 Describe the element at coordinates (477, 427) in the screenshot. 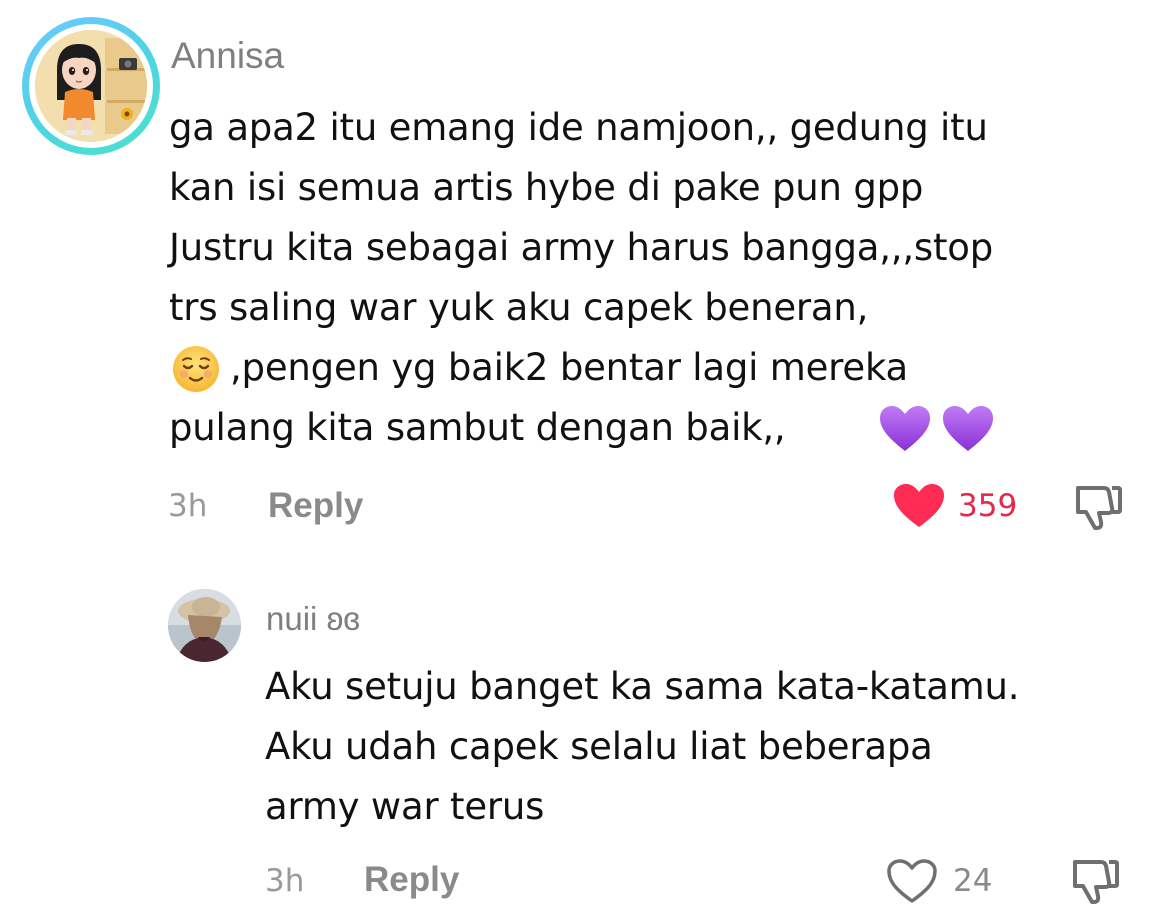

I see `comment-text-line: pulang kita sambut dengan baik,,` at that location.